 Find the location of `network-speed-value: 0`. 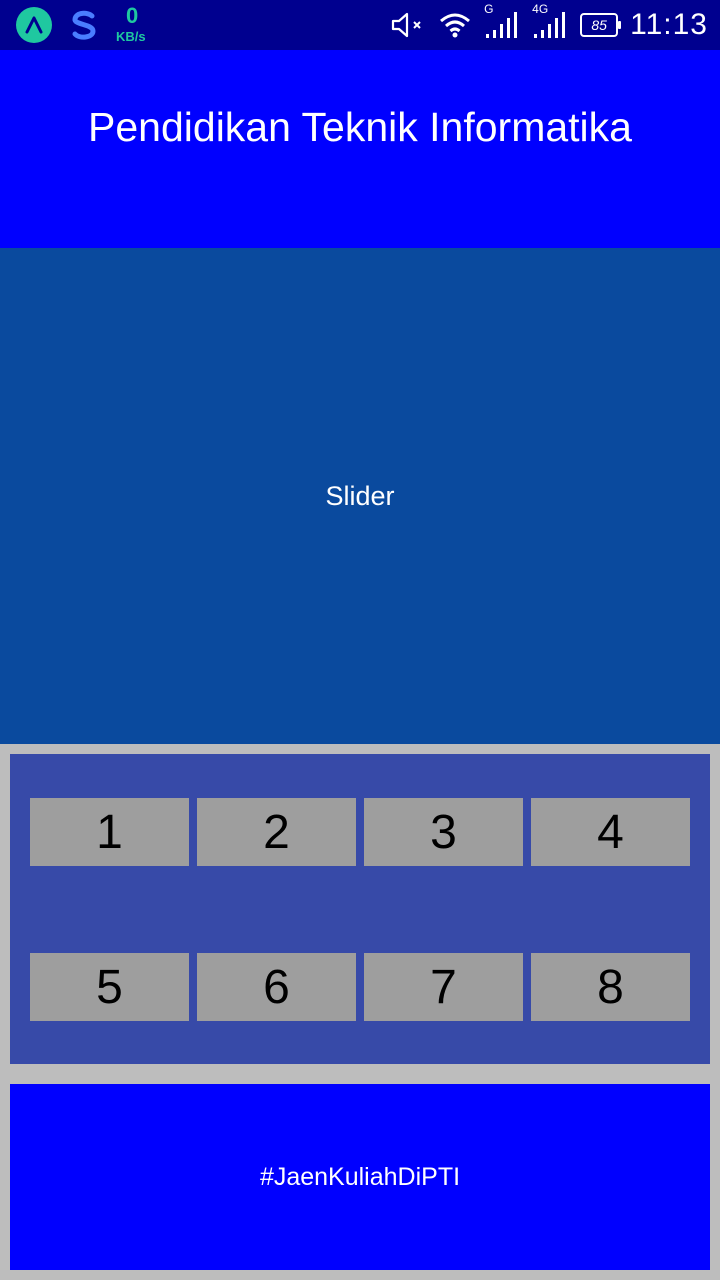

network-speed-value: 0 is located at coordinates (132, 15).